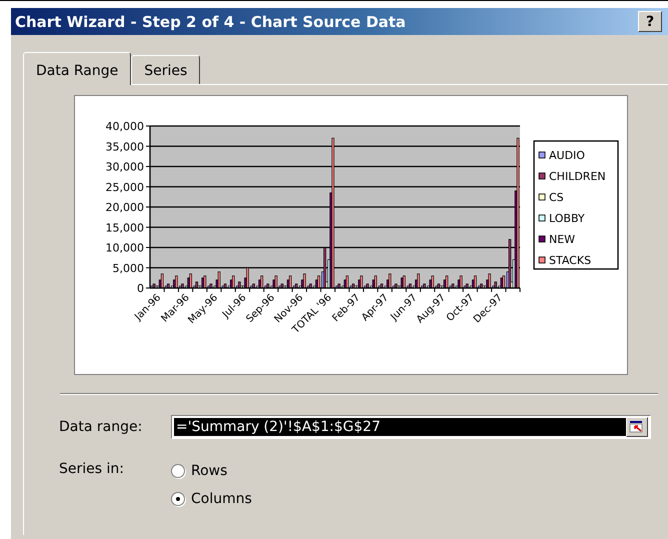 The image size is (668, 539). Describe the element at coordinates (128, 268) in the screenshot. I see `y-tick-label: 5,000` at that location.